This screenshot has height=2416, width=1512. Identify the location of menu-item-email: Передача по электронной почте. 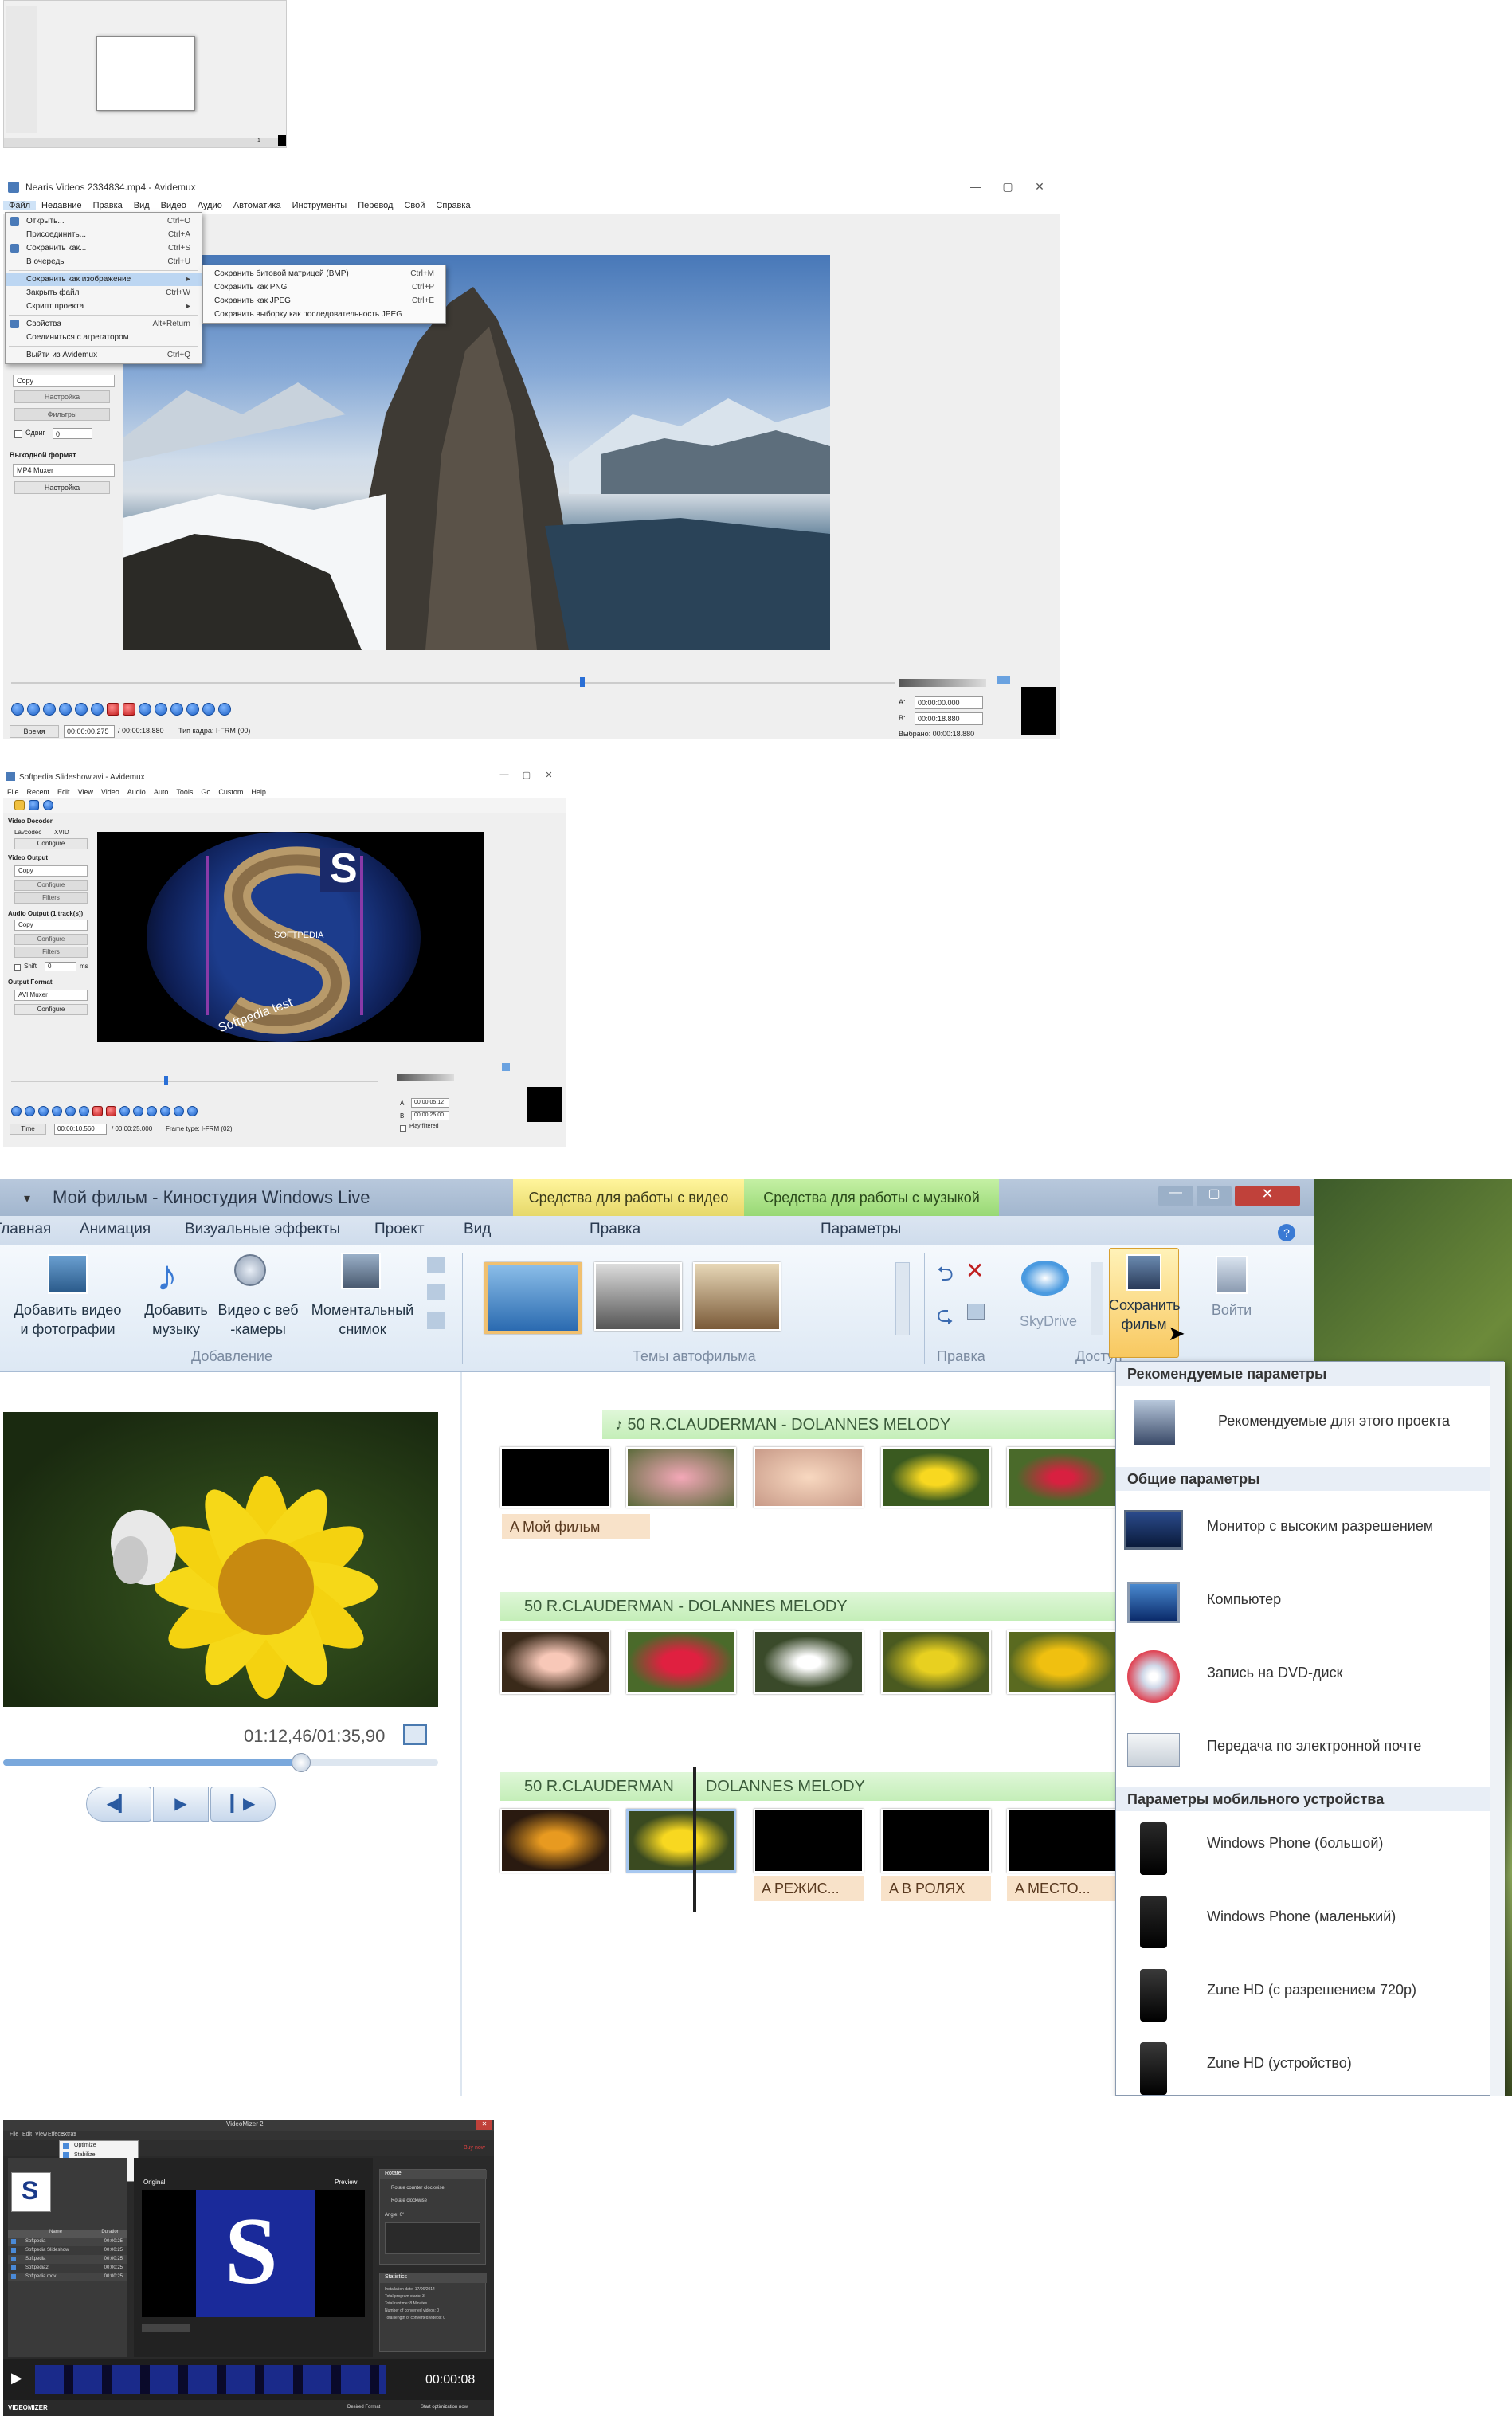
(1310, 1752).